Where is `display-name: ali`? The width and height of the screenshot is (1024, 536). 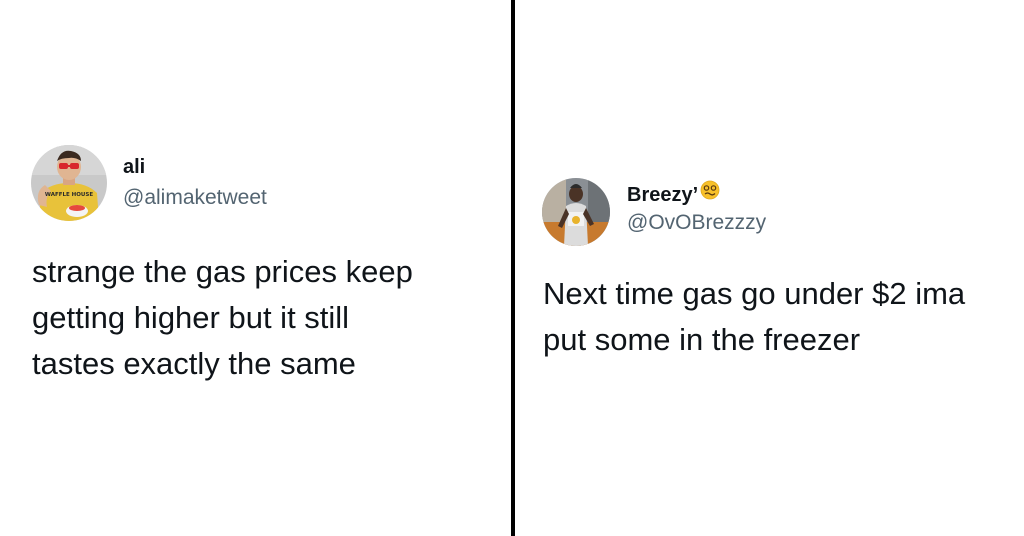
display-name: ali is located at coordinates (134, 167).